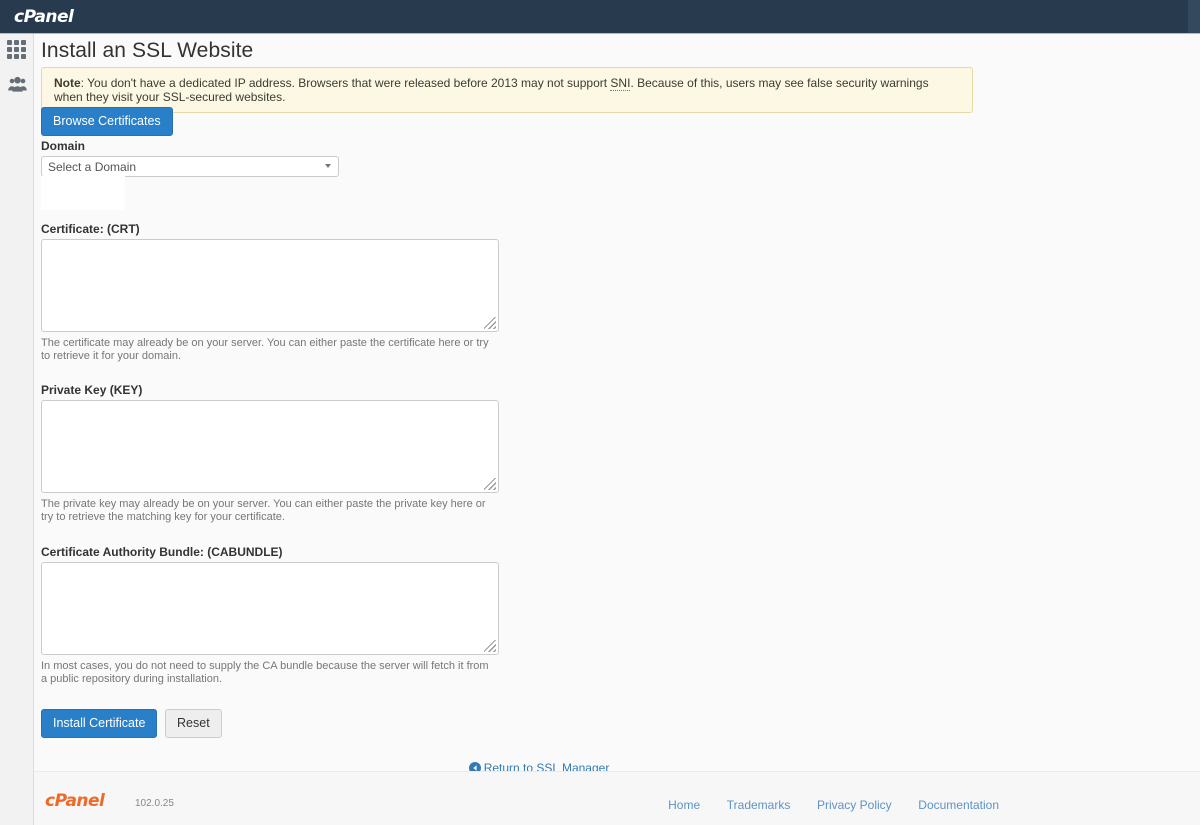 The width and height of the screenshot is (1200, 825). What do you see at coordinates (328, 166) in the screenshot?
I see `chevron-down-icon` at bounding box center [328, 166].